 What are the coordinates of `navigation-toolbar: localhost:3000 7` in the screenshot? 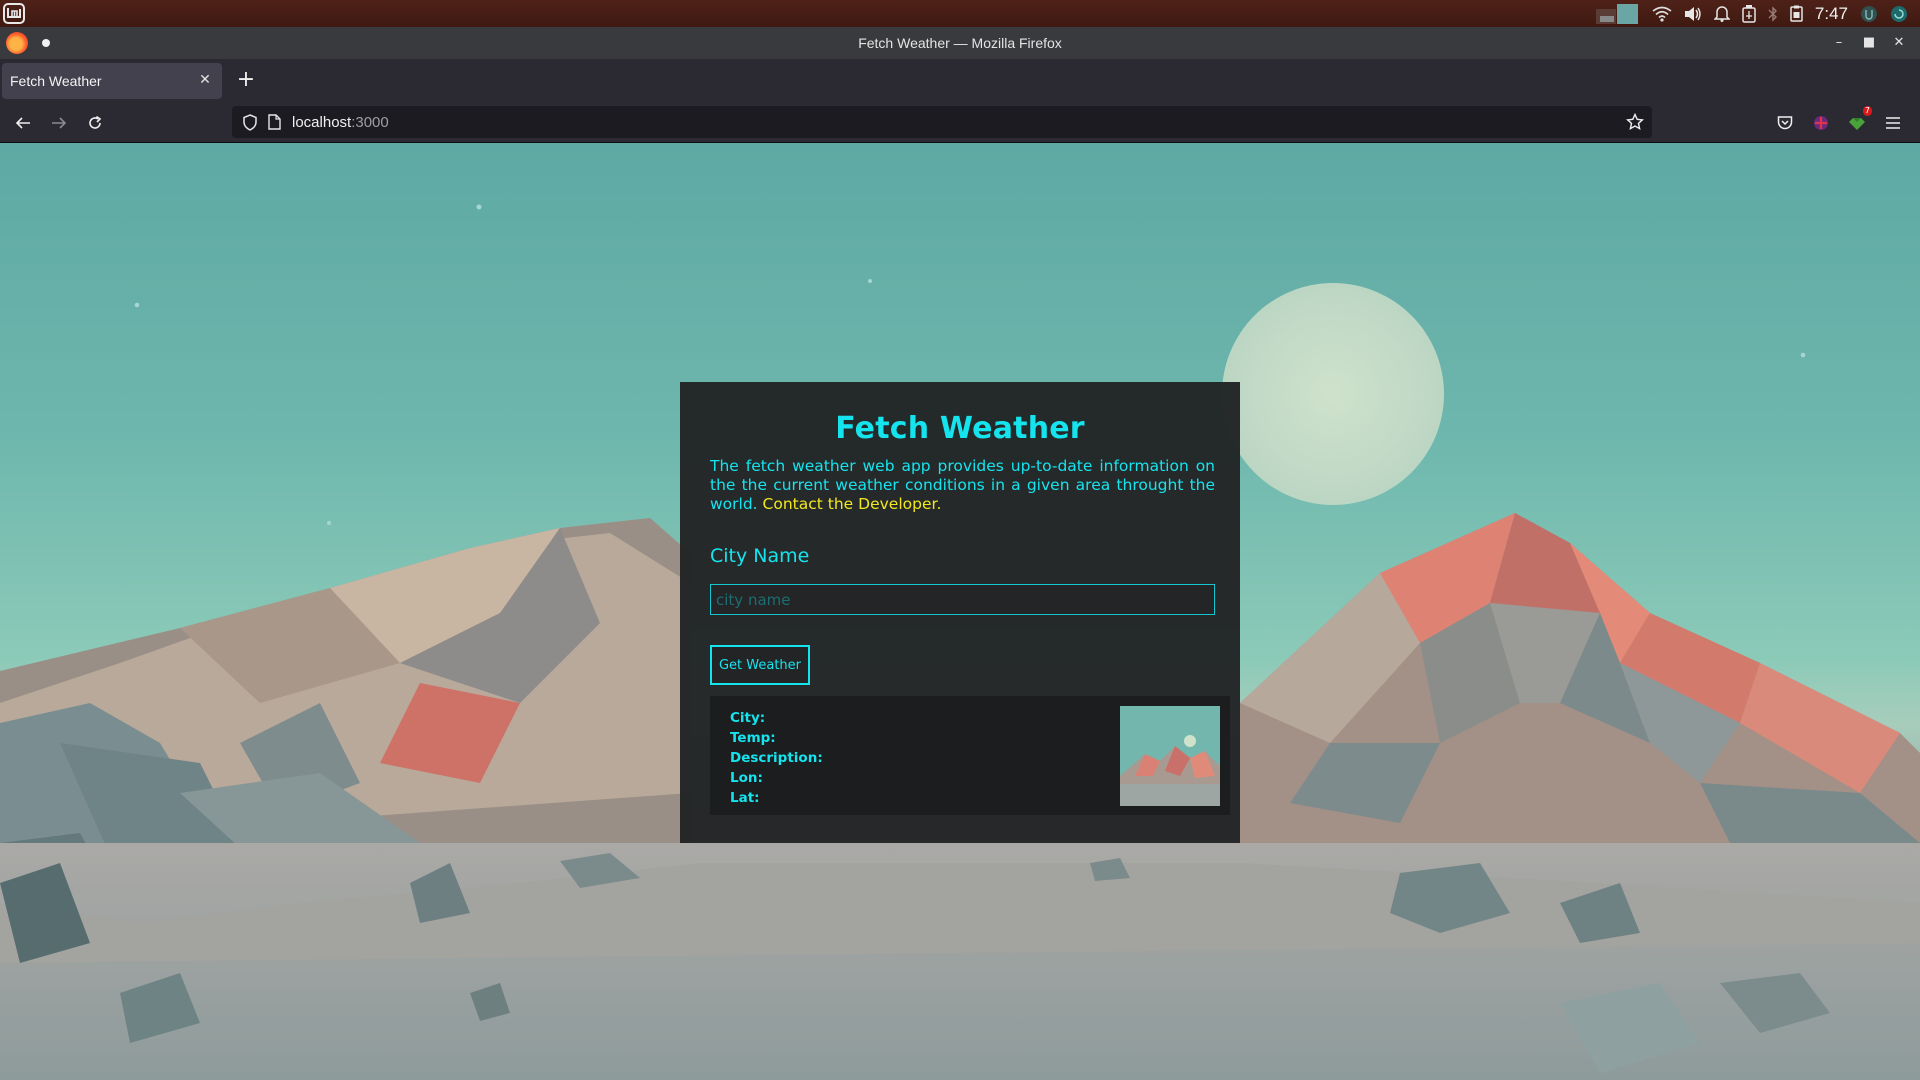 It's located at (960, 122).